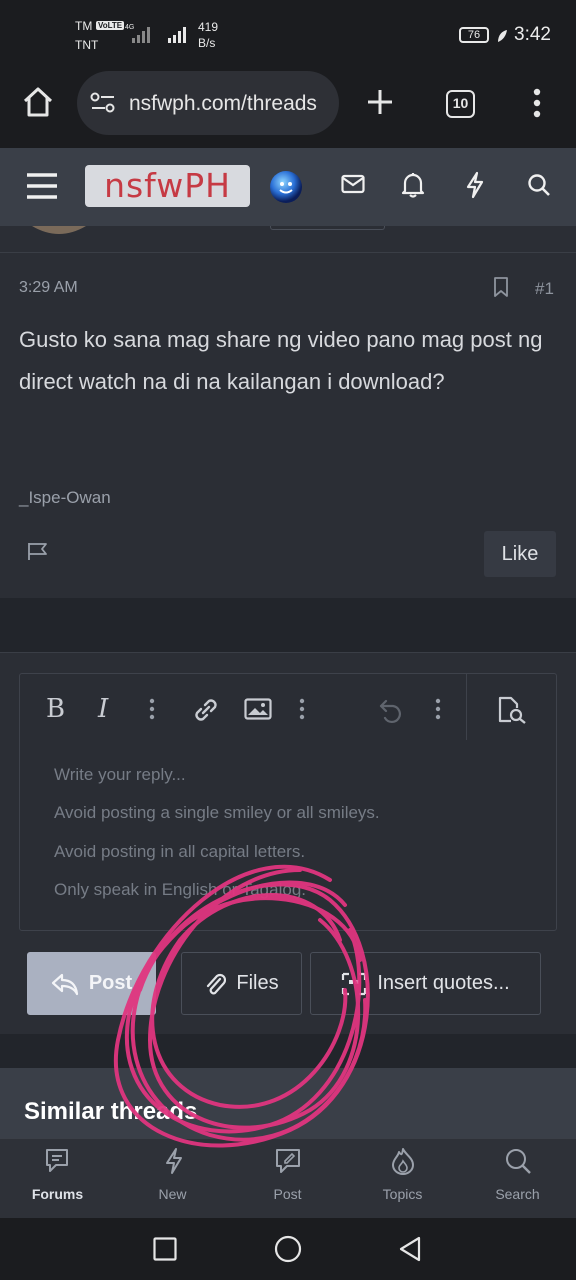  I want to click on battery-level: 76, so click(474, 35).